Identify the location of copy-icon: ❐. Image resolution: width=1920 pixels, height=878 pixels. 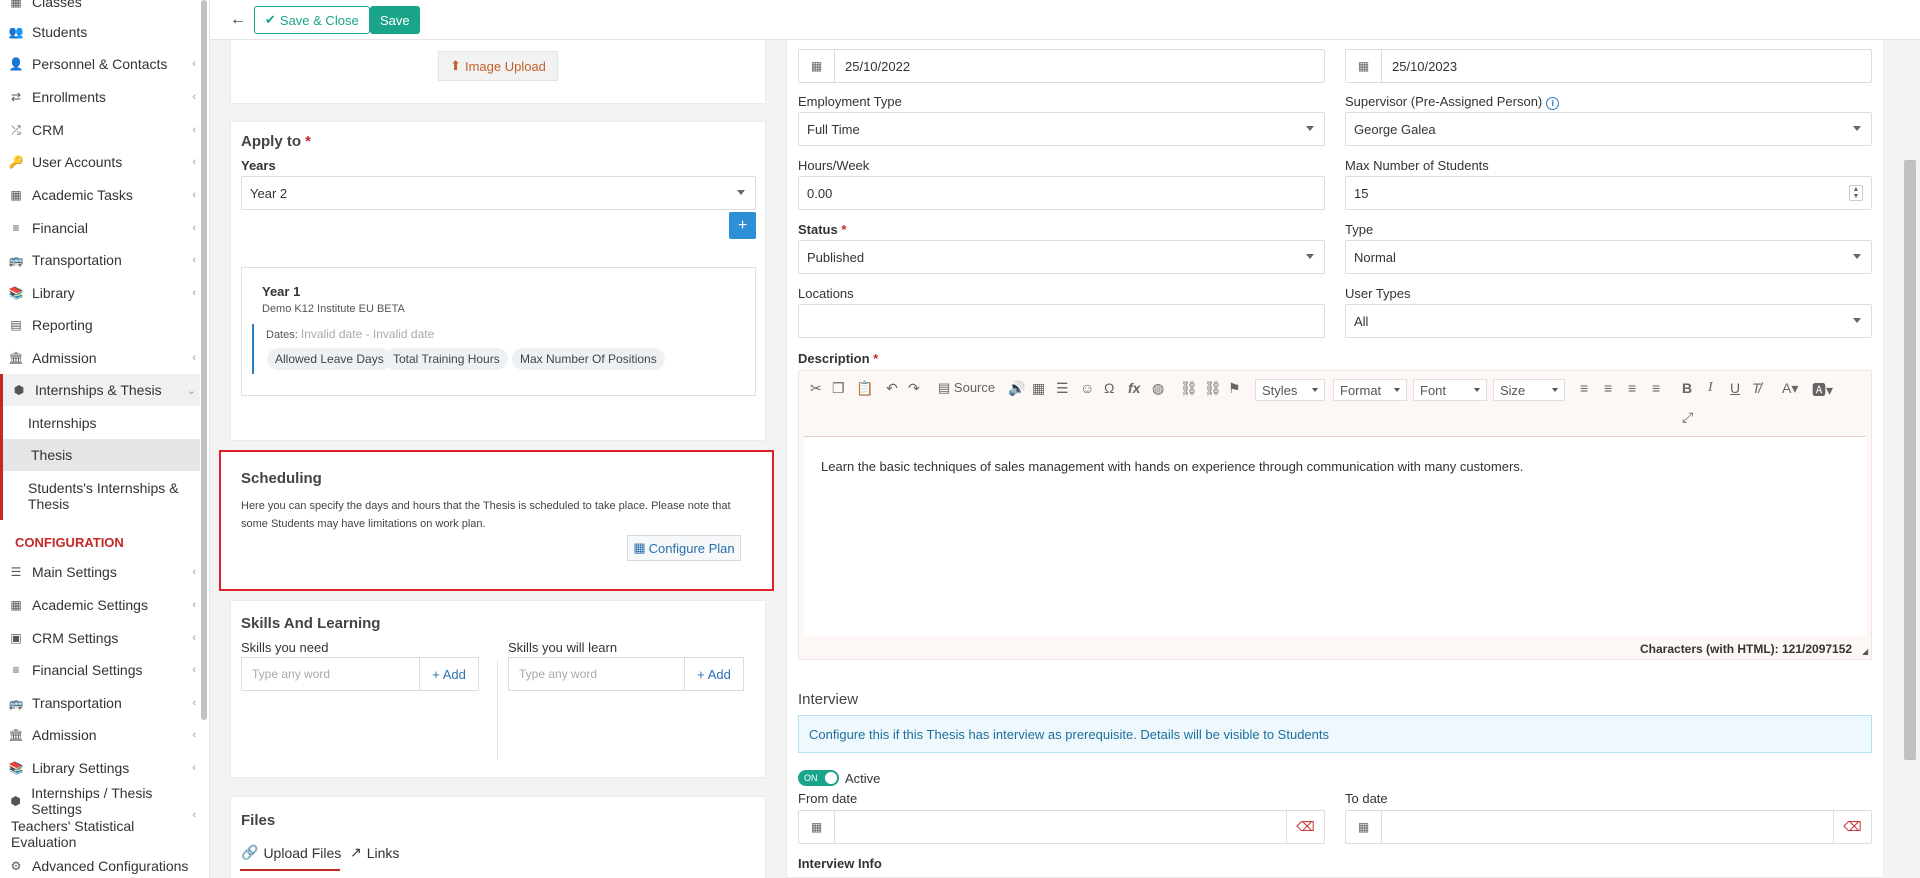
(838, 388).